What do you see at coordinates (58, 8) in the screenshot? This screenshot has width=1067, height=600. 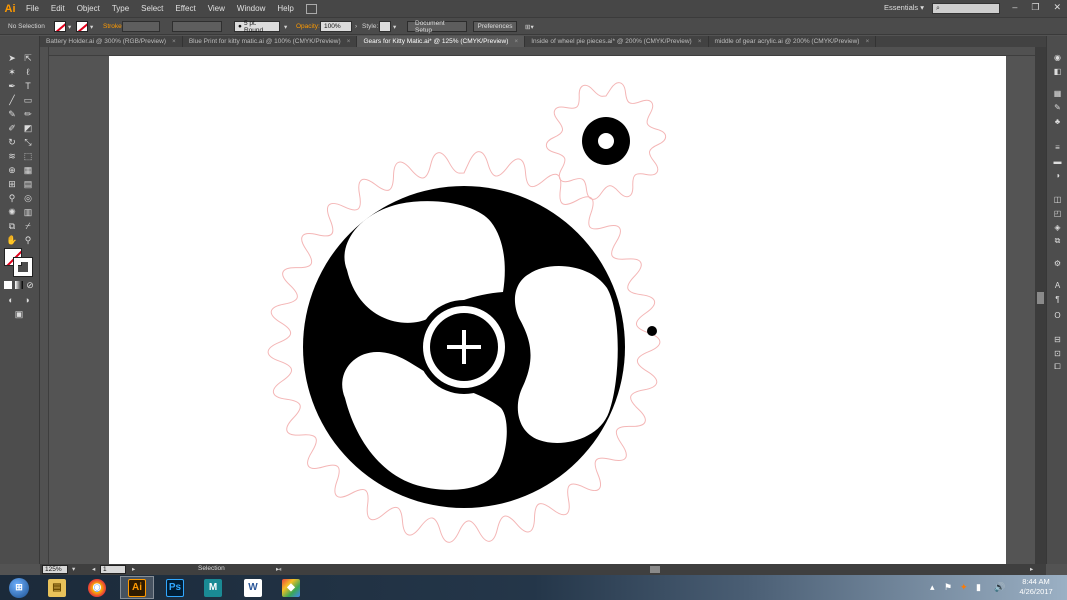 I see `menu-edit: Edit` at bounding box center [58, 8].